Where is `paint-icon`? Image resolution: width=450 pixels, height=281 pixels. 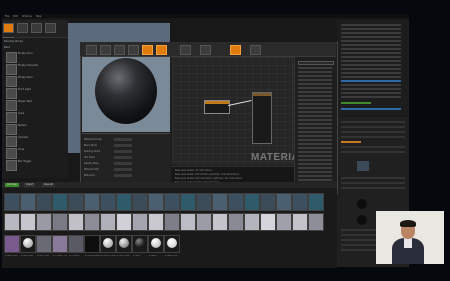
paint-icon is located at coordinates (22, 28).